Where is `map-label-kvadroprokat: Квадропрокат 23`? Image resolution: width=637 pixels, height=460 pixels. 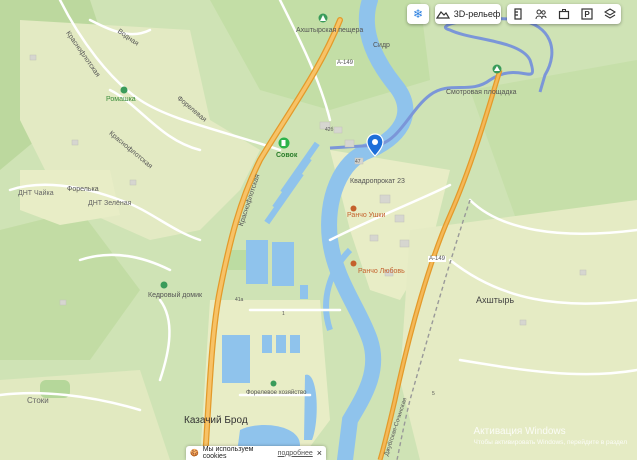
map-label-kvadroprokat: Квадропрокат 23 is located at coordinates (377, 181).